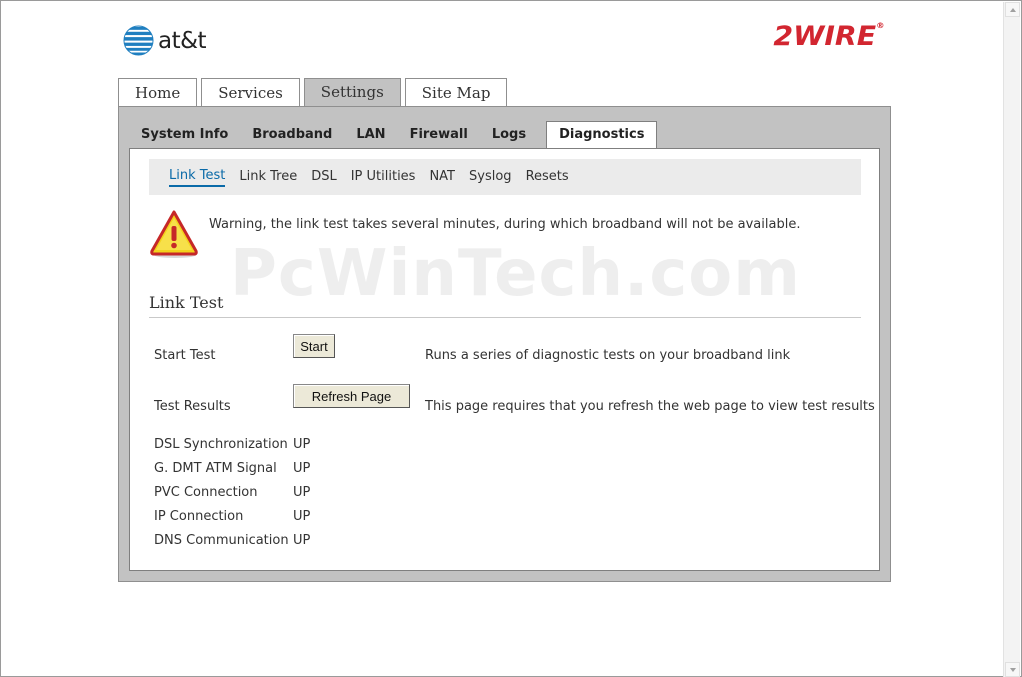 The height and width of the screenshot is (677, 1022). What do you see at coordinates (206, 492) in the screenshot?
I see `status-name-pvc: PVC Connection` at bounding box center [206, 492].